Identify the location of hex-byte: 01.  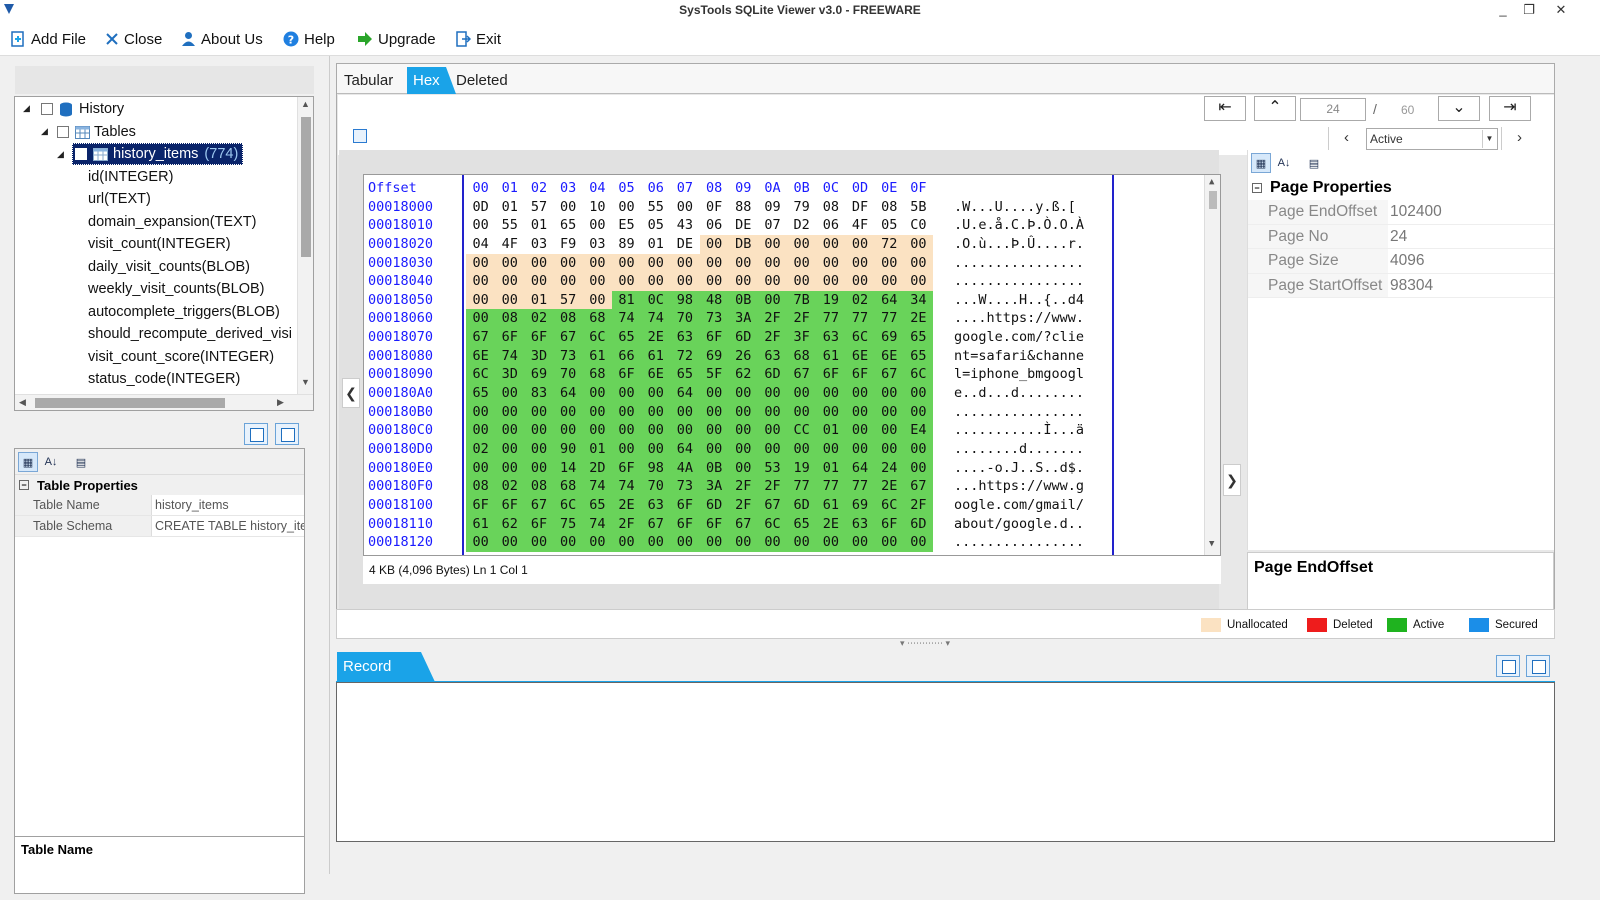
(597, 449).